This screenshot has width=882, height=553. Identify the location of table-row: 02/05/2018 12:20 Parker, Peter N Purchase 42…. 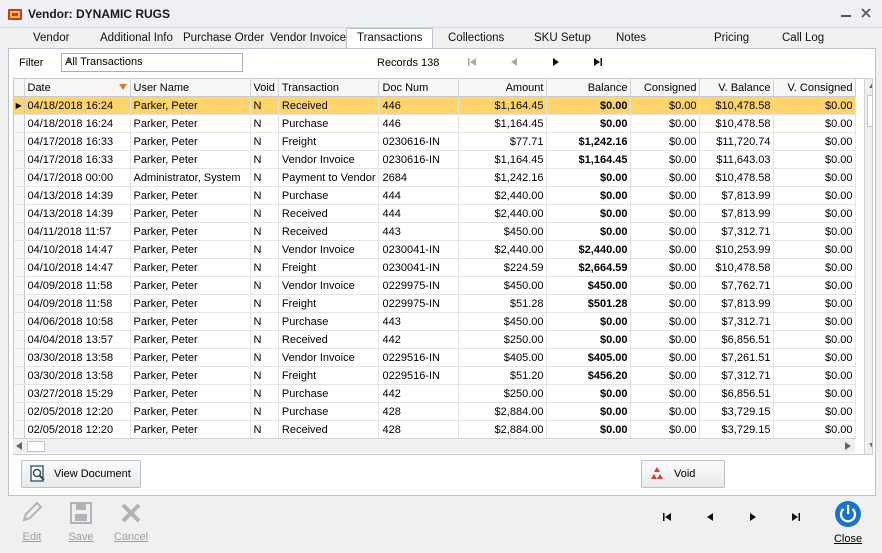
(435, 411).